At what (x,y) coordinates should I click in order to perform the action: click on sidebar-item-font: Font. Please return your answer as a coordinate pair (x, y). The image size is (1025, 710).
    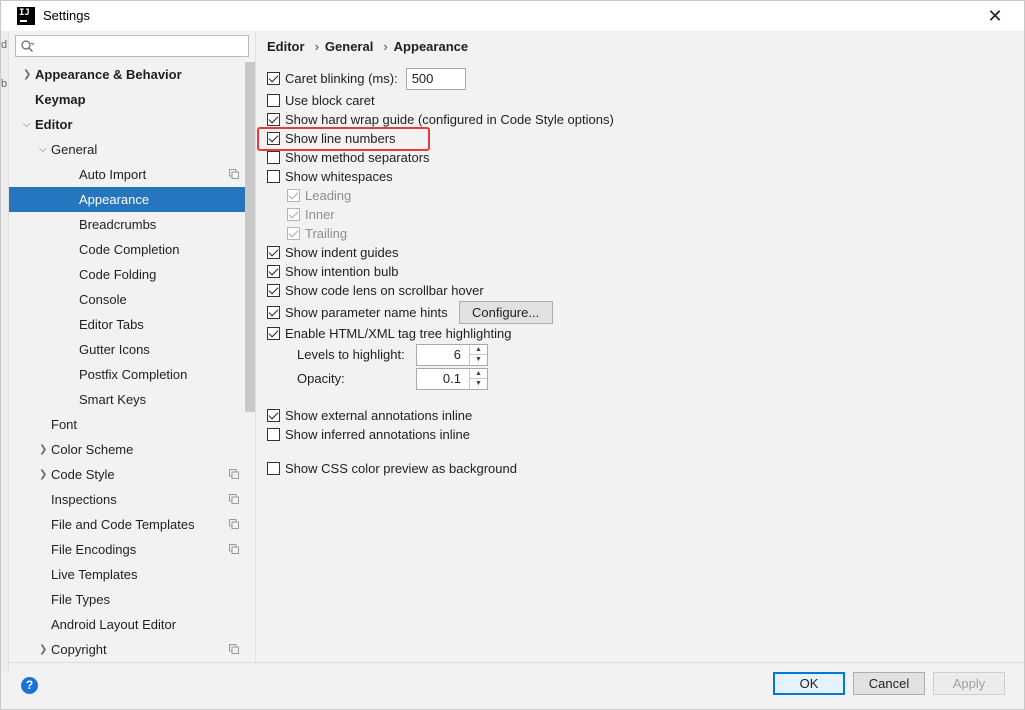
    Looking at the image, I should click on (127, 424).